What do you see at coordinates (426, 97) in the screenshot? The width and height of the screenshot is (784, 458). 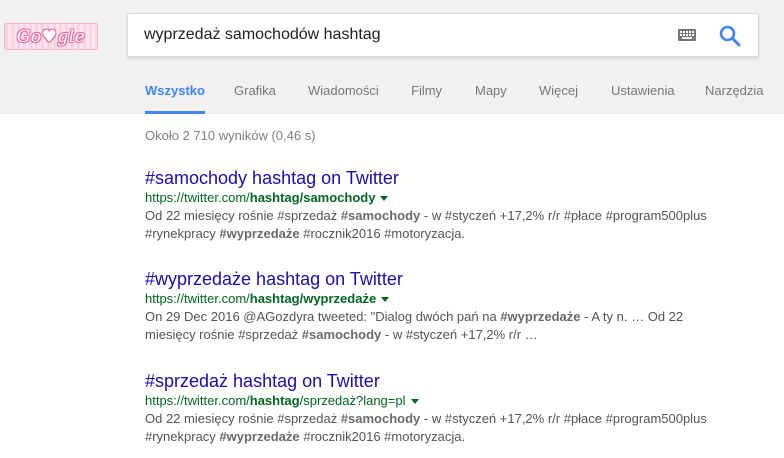 I see `tab-videos: Filmy` at bounding box center [426, 97].